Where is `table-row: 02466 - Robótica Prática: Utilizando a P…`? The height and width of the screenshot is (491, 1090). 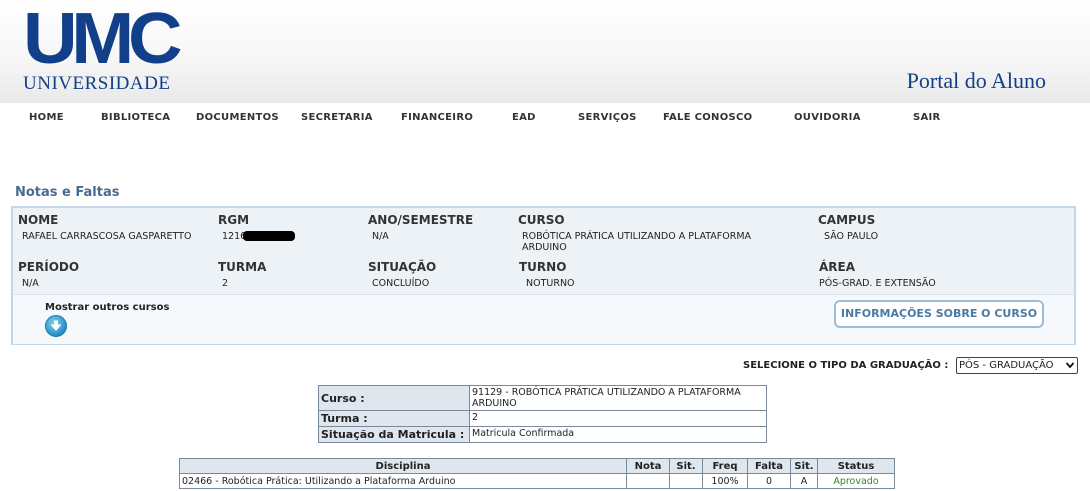 table-row: 02466 - Robótica Prática: Utilizando a P… is located at coordinates (537, 481).